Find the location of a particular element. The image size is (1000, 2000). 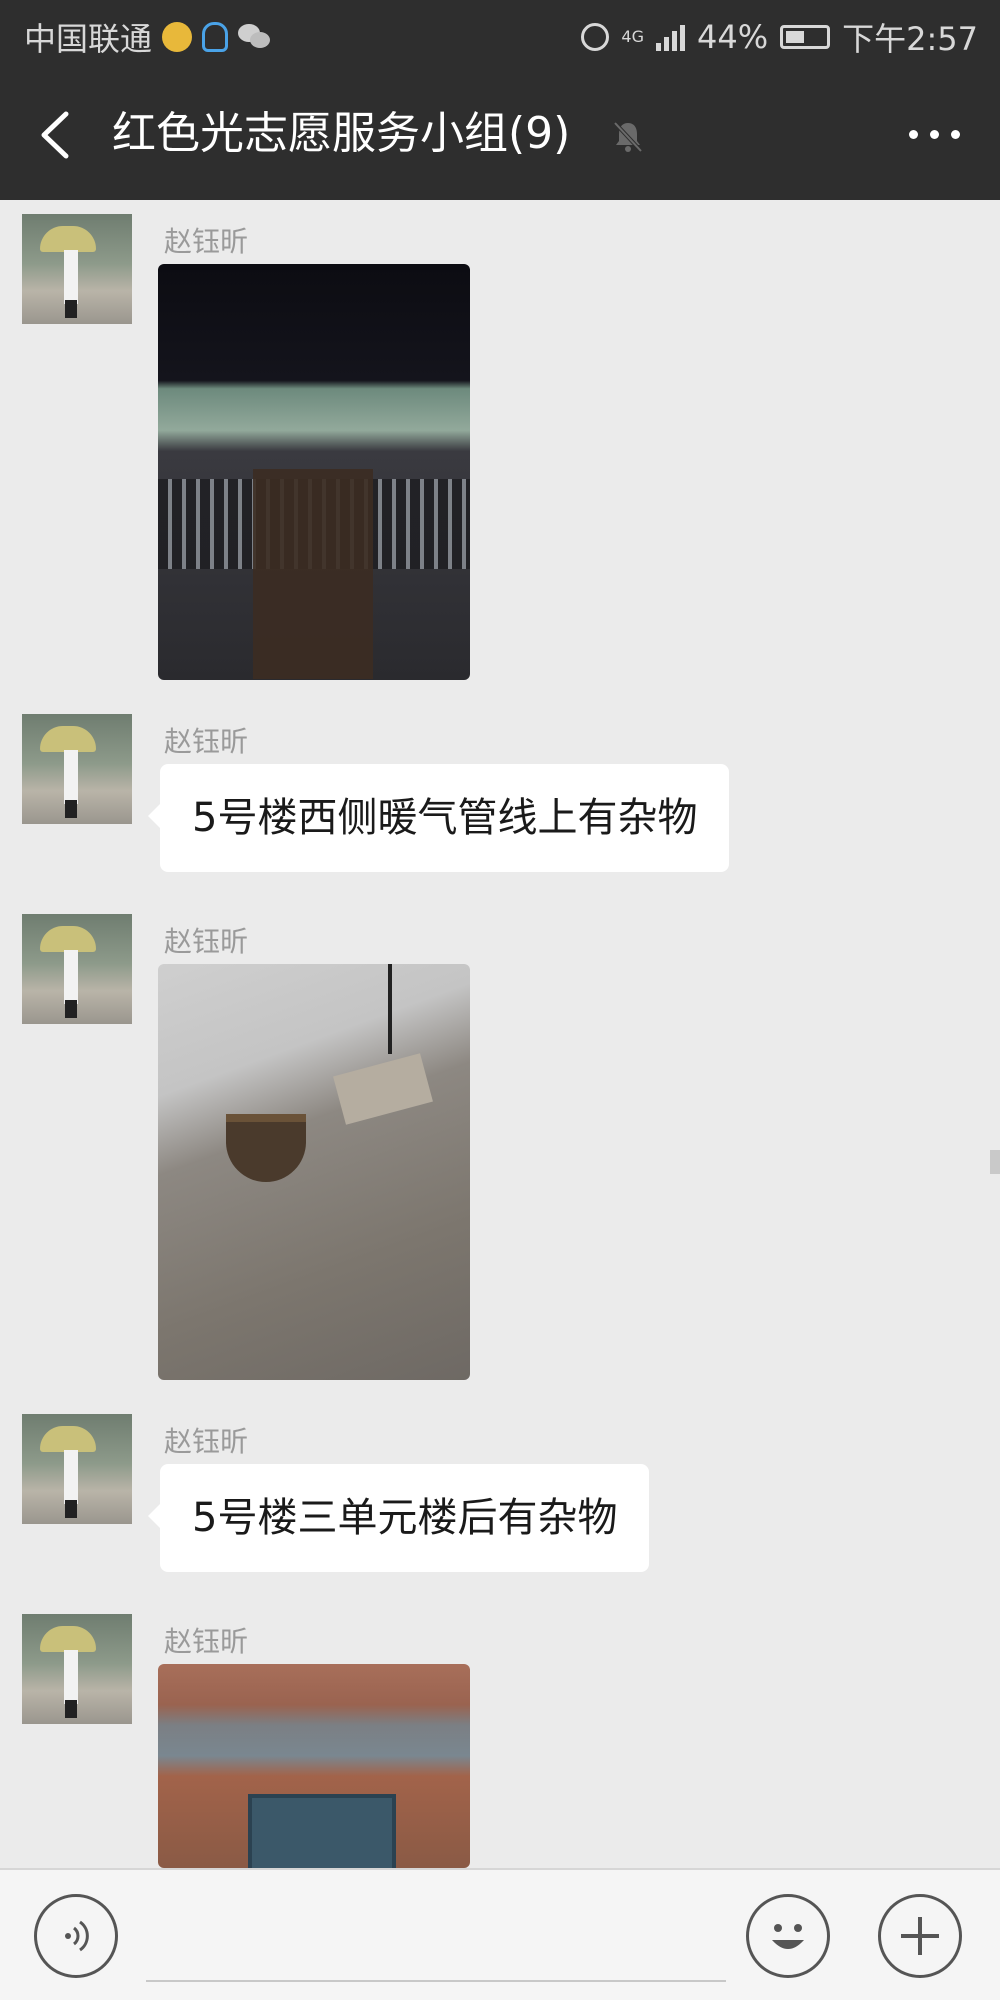

status-right: 4G 44% 下午2:57 is located at coordinates (779, 37).